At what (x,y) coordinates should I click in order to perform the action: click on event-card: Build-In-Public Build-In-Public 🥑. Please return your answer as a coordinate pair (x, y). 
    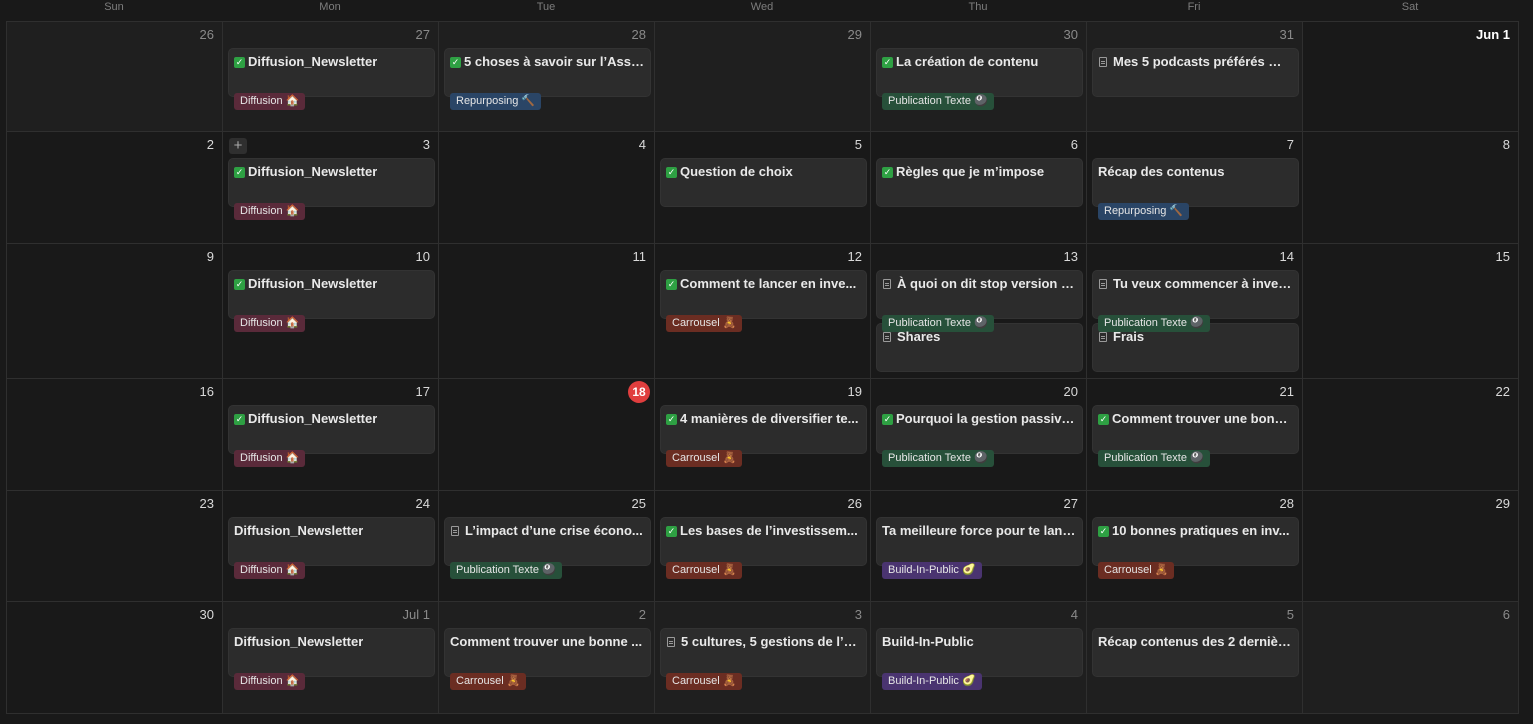
    Looking at the image, I should click on (979, 659).